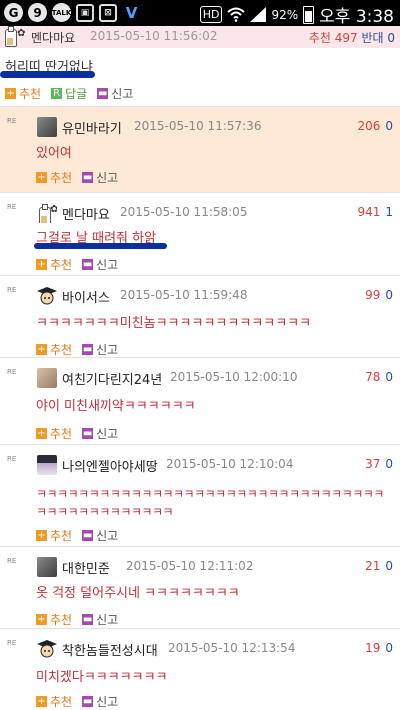 This screenshot has height=710, width=400. I want to click on battery-percent: 92%, so click(285, 14).